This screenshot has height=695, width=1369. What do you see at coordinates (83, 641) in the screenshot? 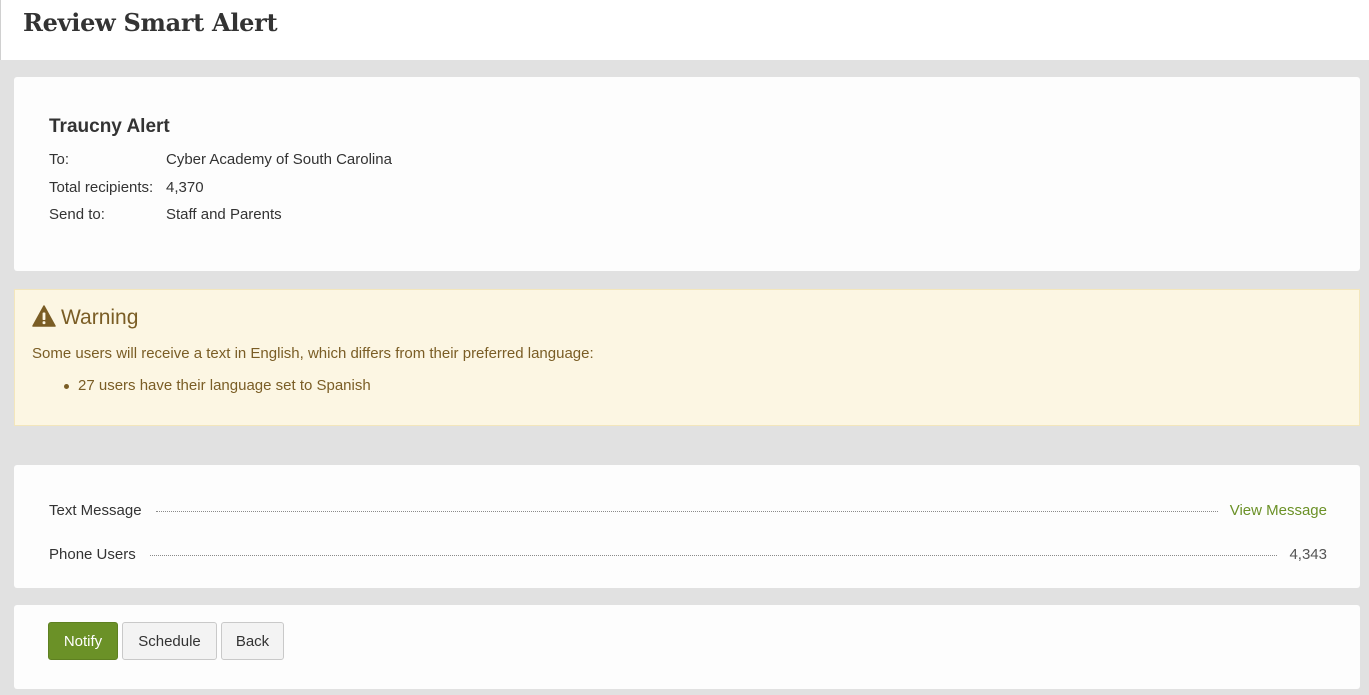
I see `notify-button: Notify` at bounding box center [83, 641].